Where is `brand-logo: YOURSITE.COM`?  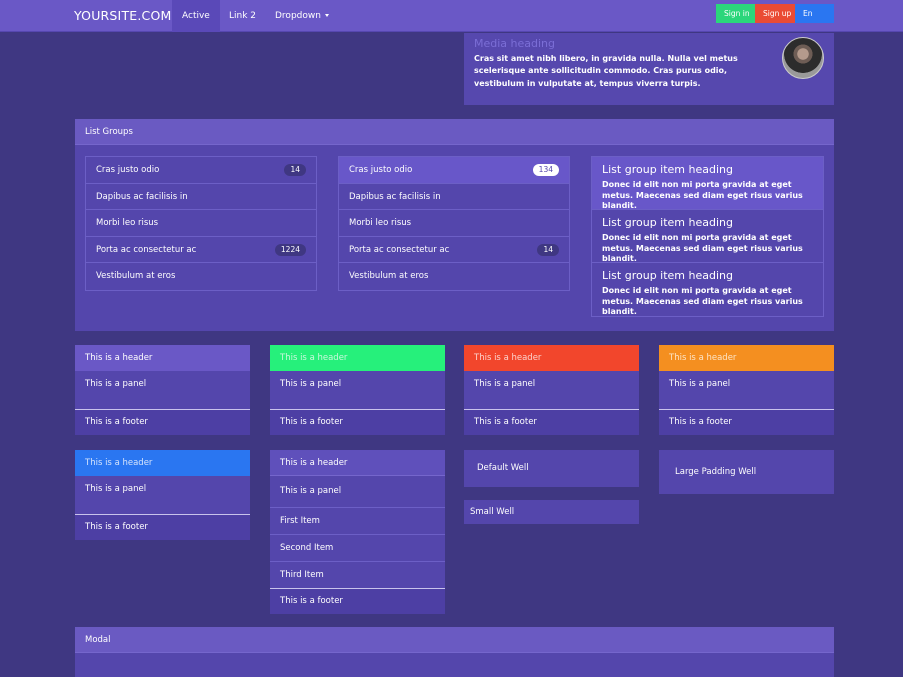 brand-logo: YOURSITE.COM is located at coordinates (123, 15).